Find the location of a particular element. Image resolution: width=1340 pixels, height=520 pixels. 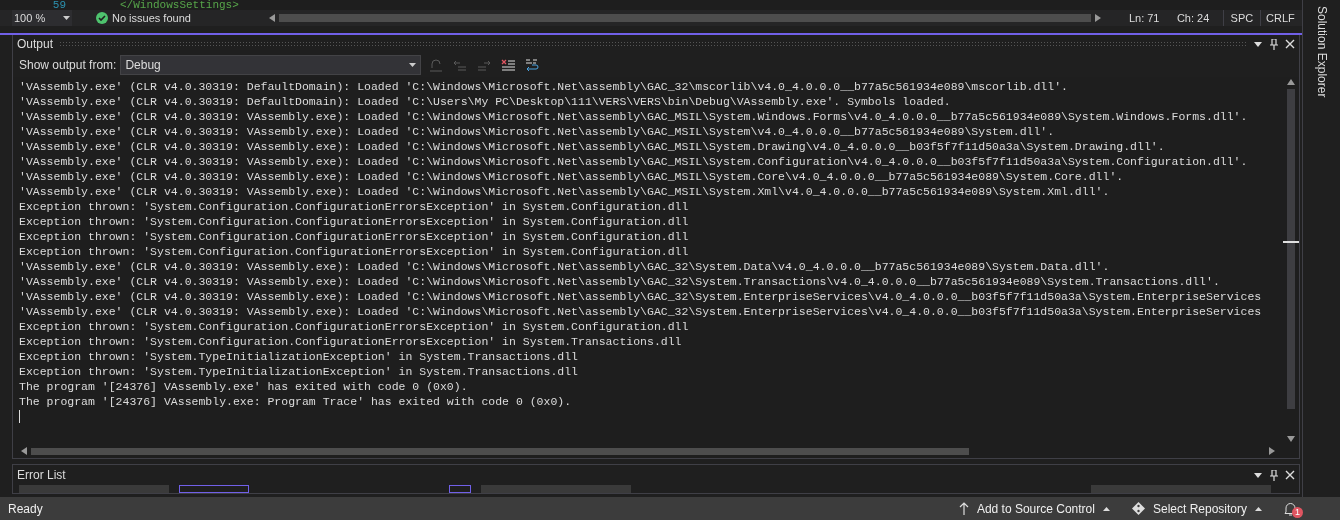

scroll-down-arrow is located at coordinates (1291, 439).